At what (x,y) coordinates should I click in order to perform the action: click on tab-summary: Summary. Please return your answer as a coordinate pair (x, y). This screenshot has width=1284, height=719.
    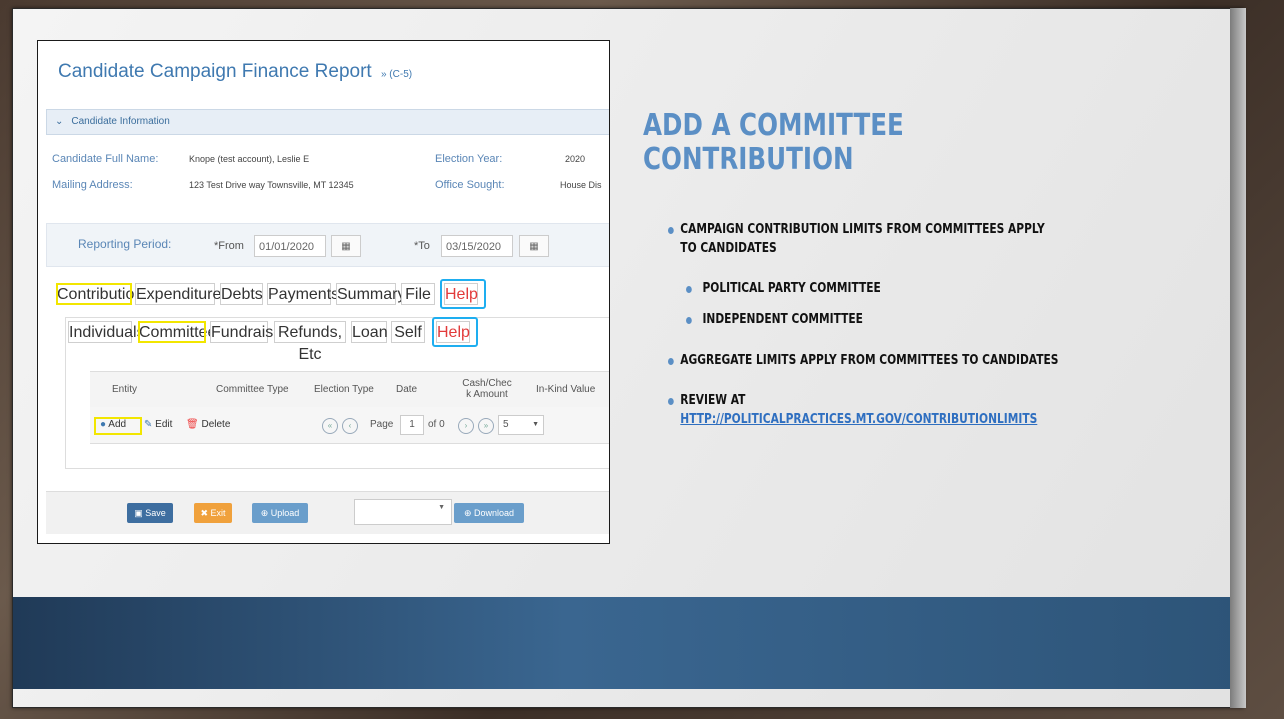
    Looking at the image, I should click on (370, 294).